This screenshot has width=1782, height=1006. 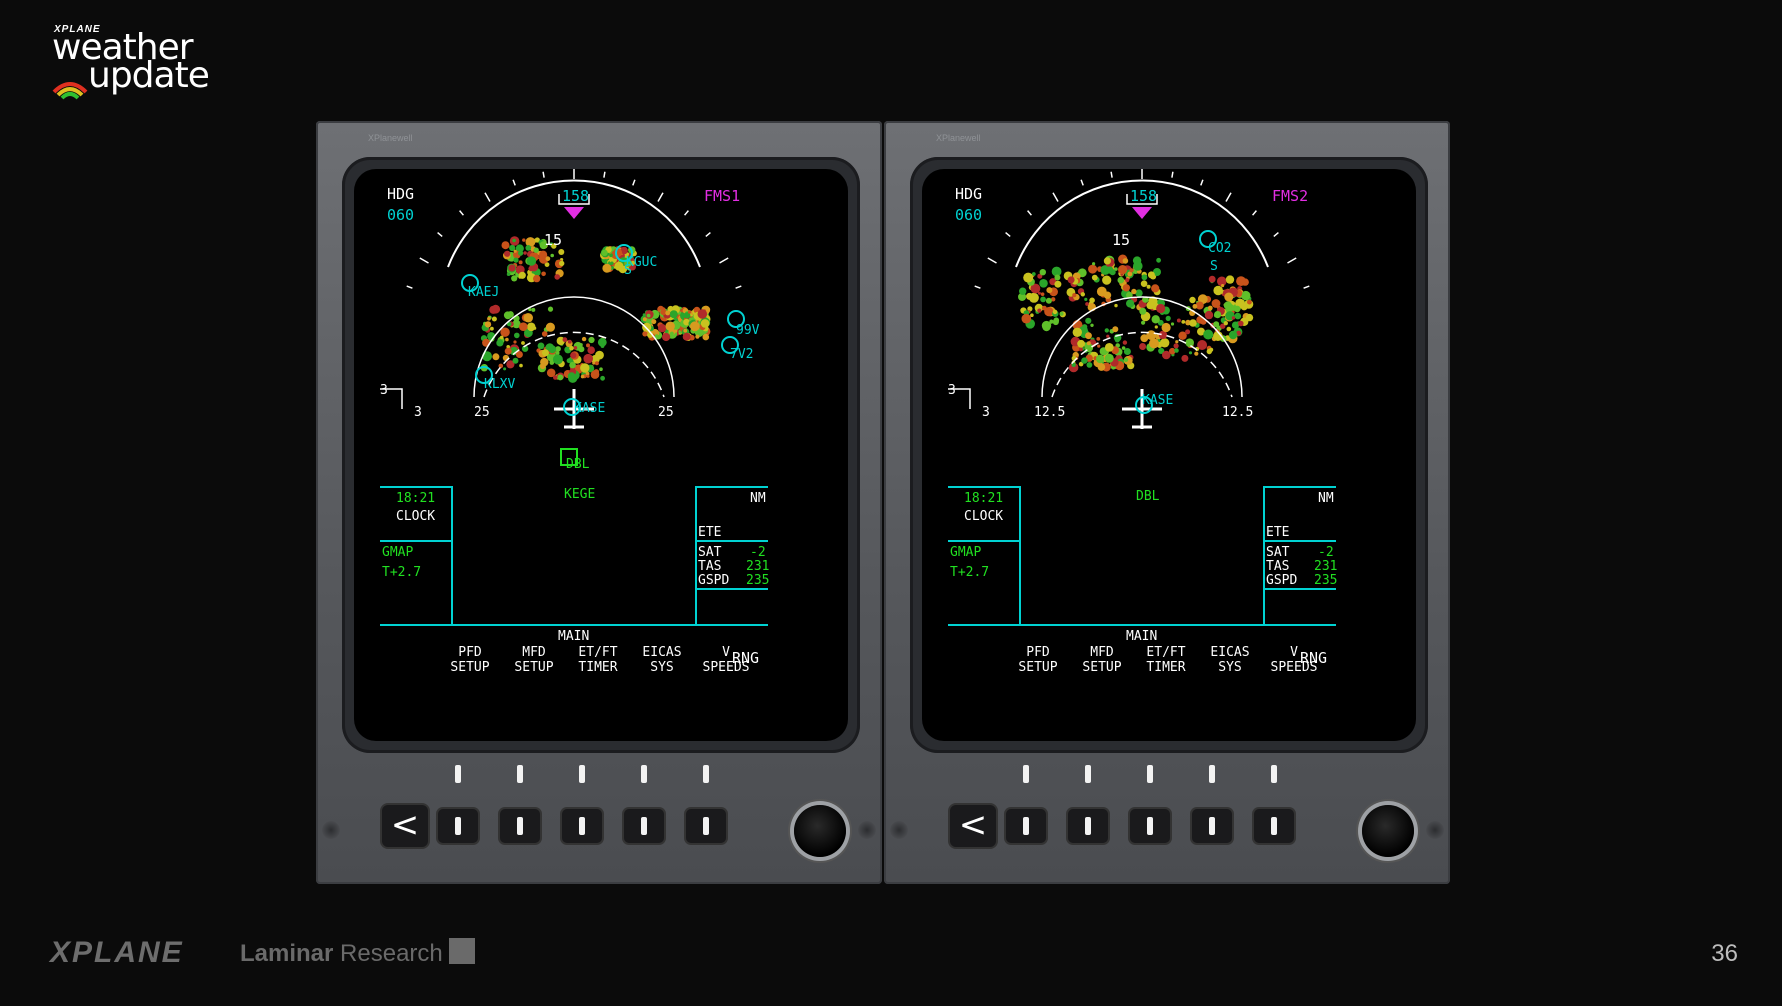 What do you see at coordinates (1326, 566) in the screenshot?
I see `tas-value: 231` at bounding box center [1326, 566].